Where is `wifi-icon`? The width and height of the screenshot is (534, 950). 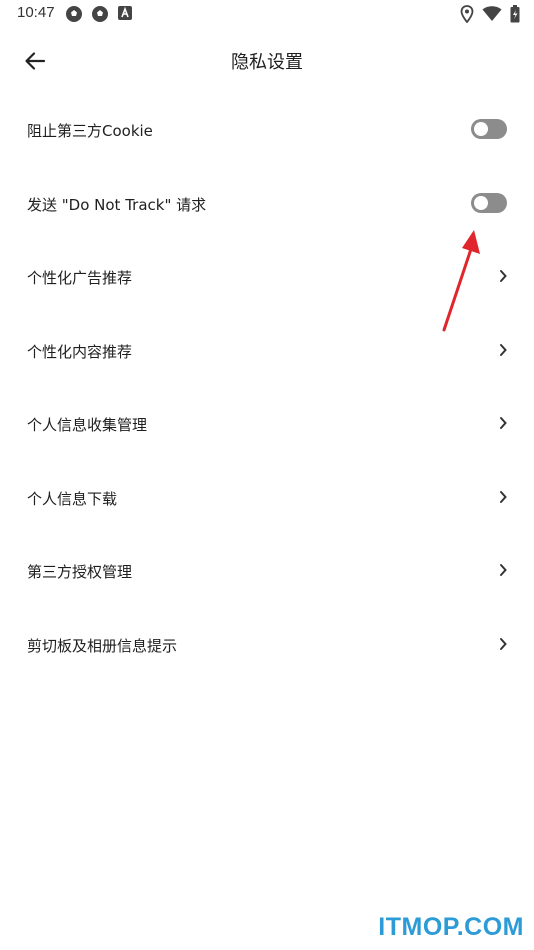
wifi-icon is located at coordinates (492, 13).